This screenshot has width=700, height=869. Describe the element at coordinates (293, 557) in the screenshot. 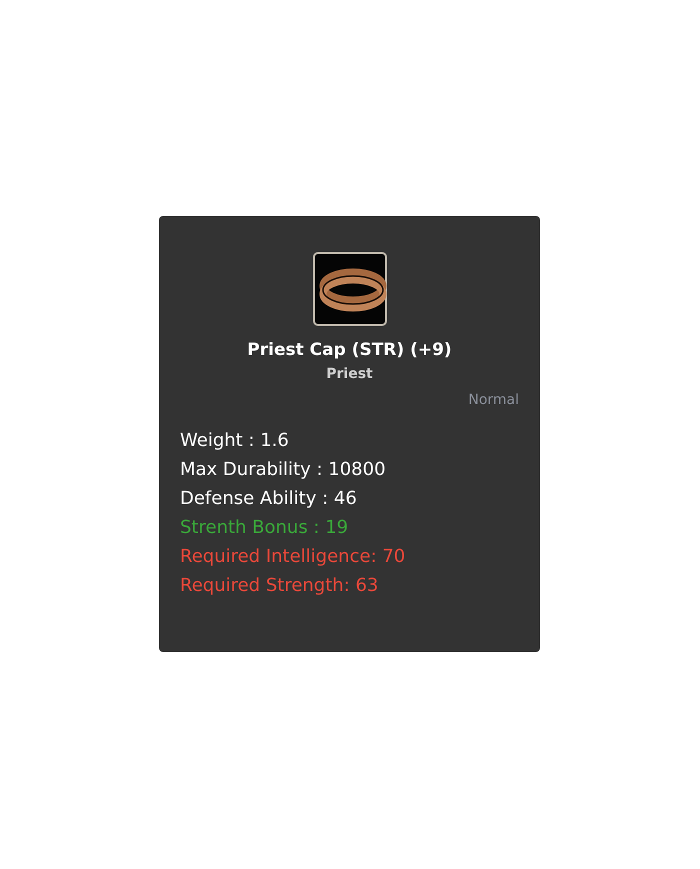

I see `stat-line: Required Intelligence: 70` at that location.